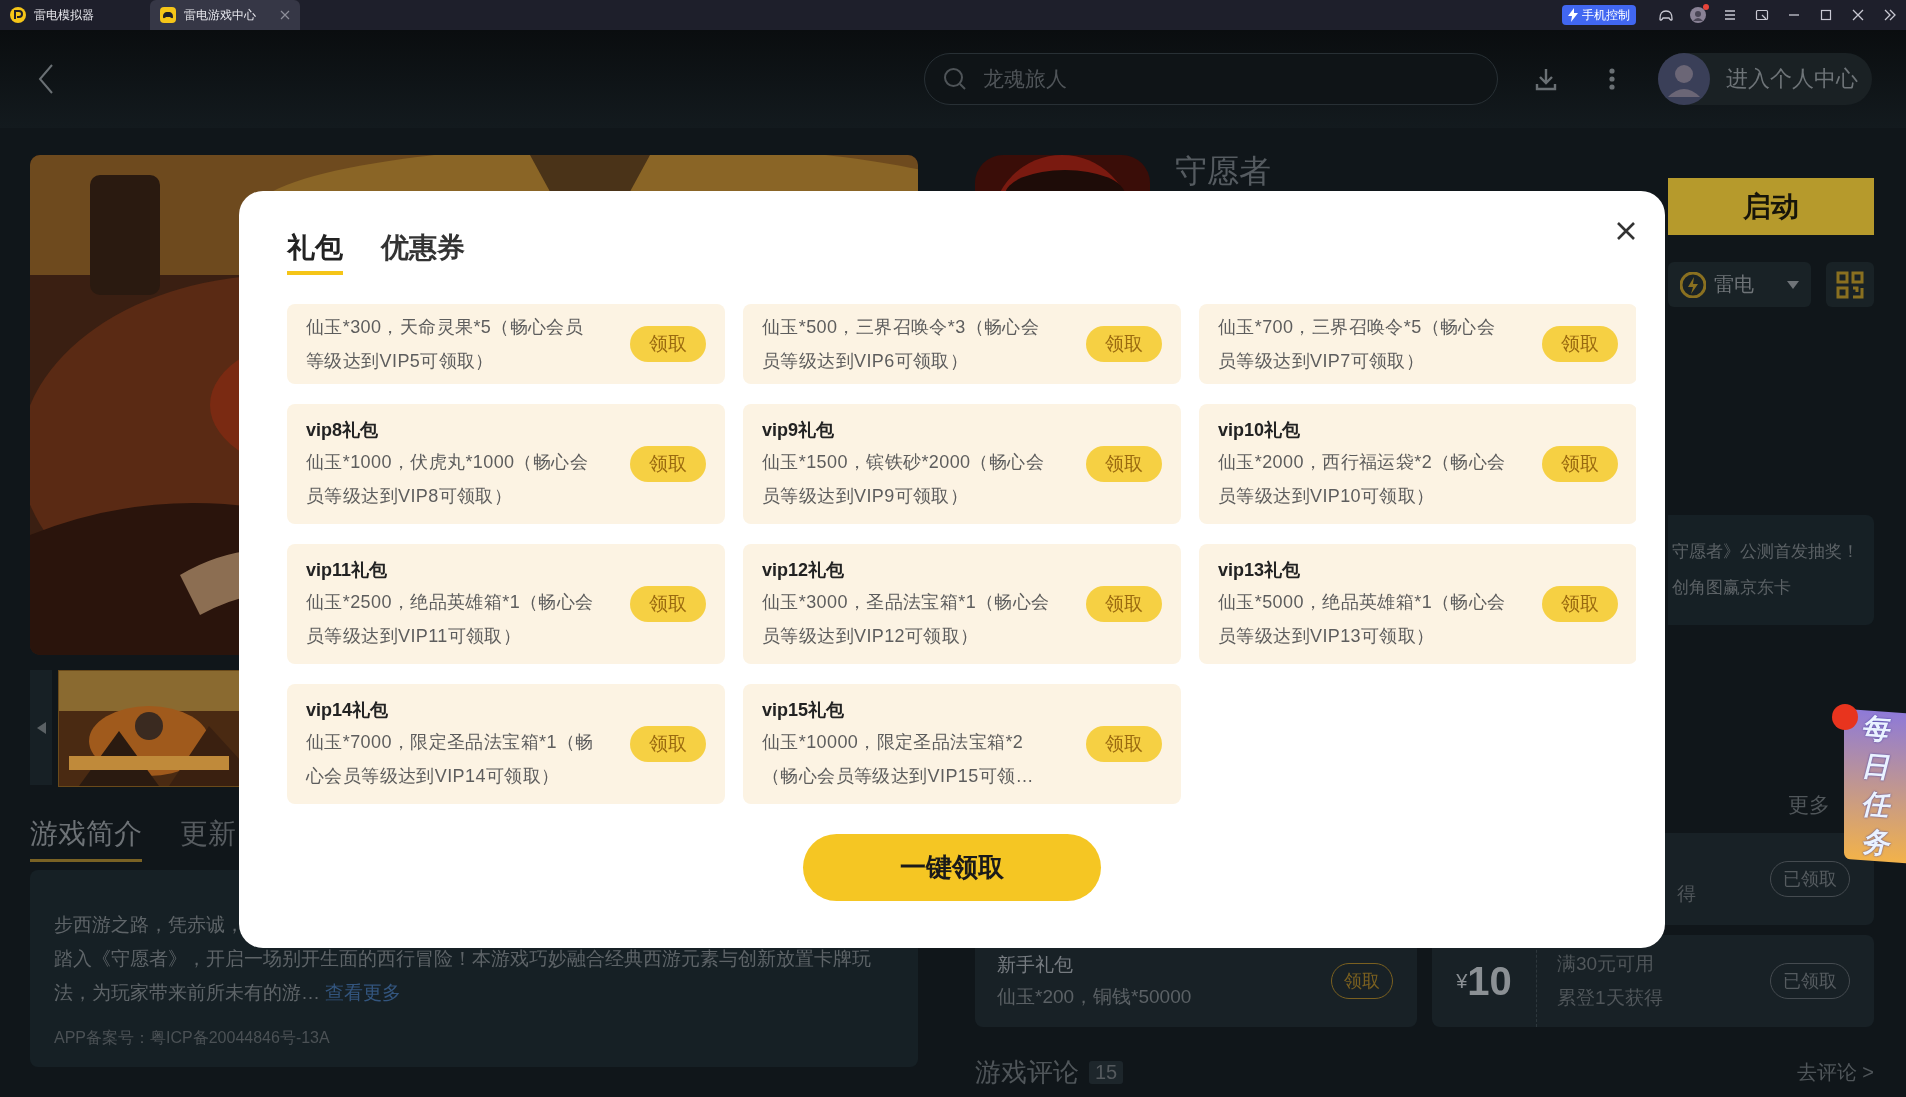 The width and height of the screenshot is (1906, 1097). Describe the element at coordinates (1765, 552) in the screenshot. I see `news-text: 守愿者》公测首发抽奖！` at that location.